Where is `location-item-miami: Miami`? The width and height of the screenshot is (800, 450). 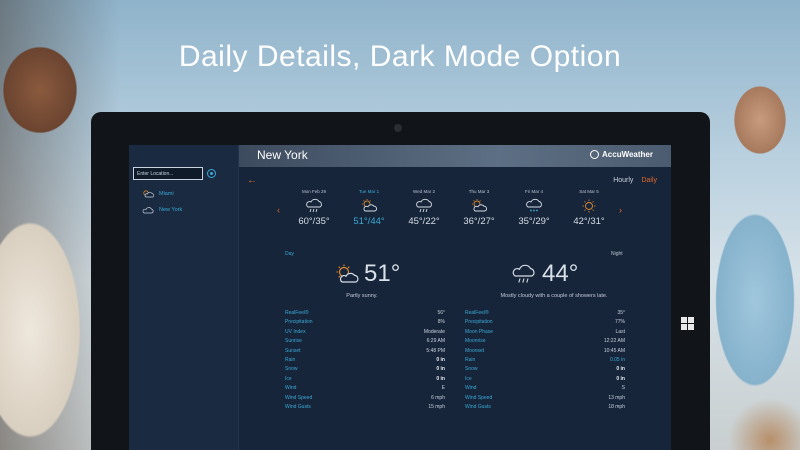
location-item-miami: Miami is located at coordinates (157, 193).